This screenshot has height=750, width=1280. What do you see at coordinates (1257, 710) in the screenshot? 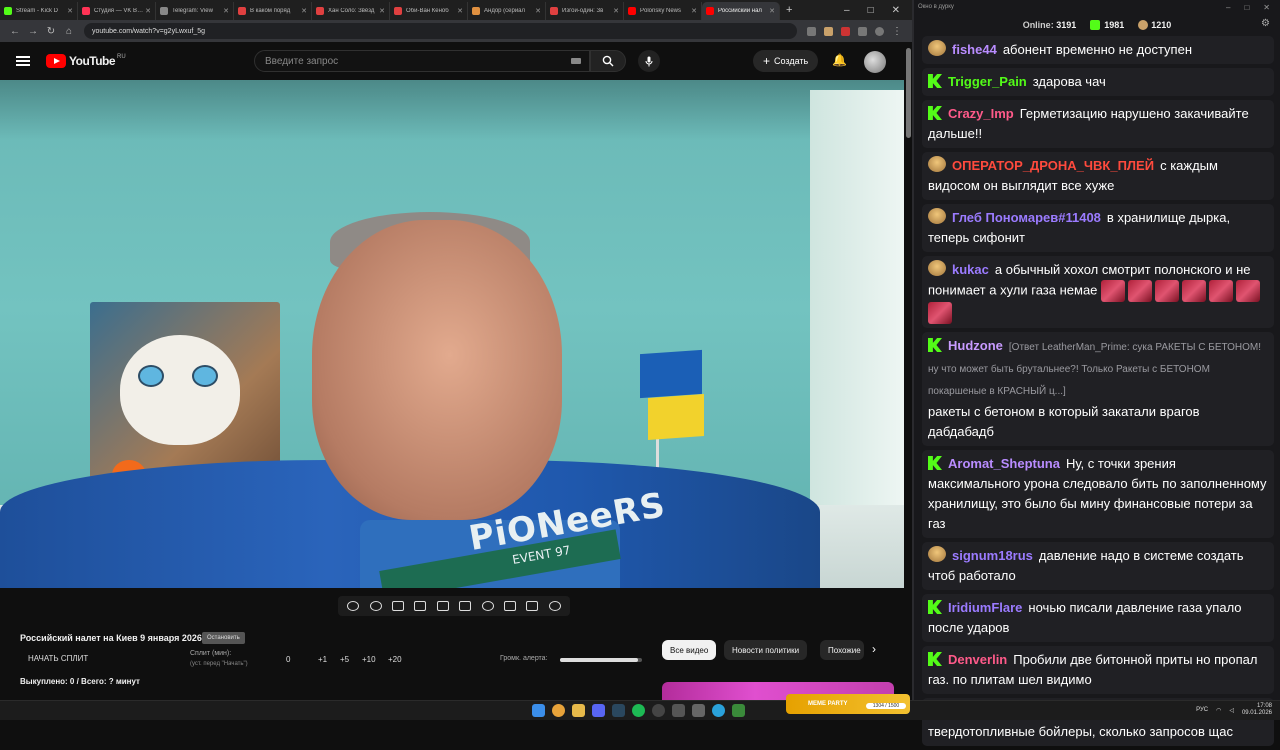
I see `clock: 17:08 09.01.2026` at bounding box center [1257, 710].